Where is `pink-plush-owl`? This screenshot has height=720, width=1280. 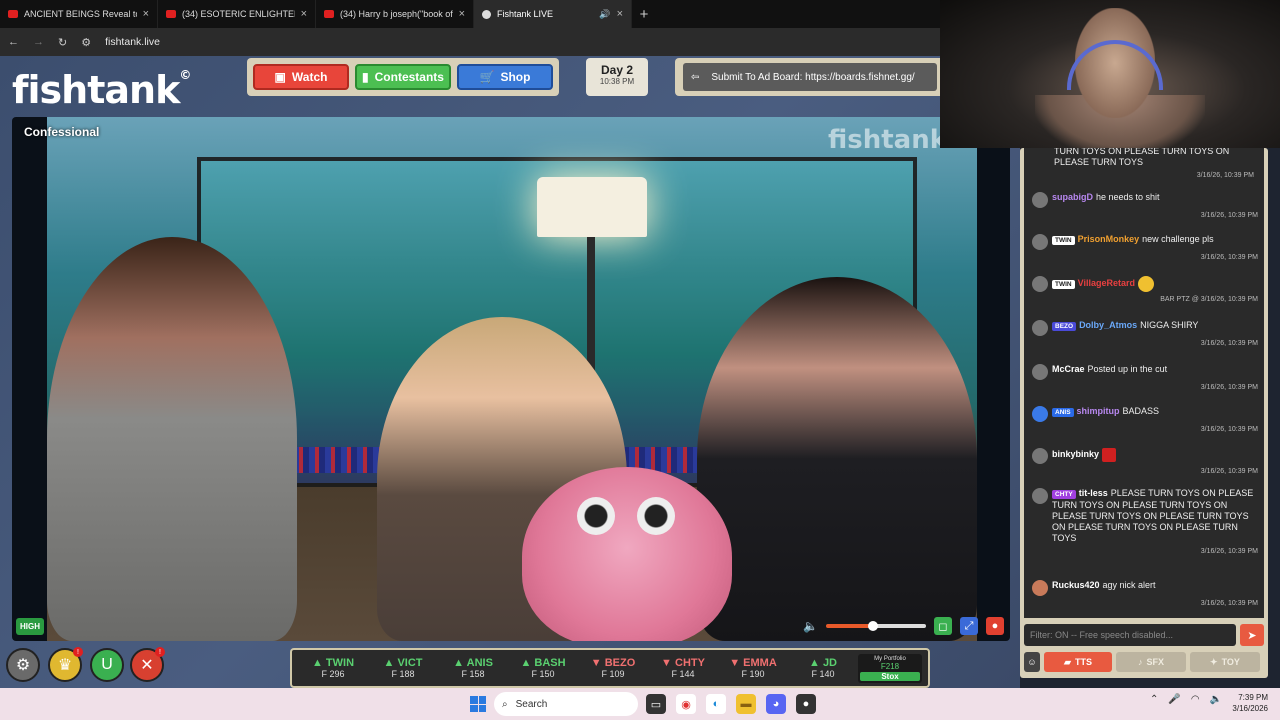 pink-plush-owl is located at coordinates (627, 554).